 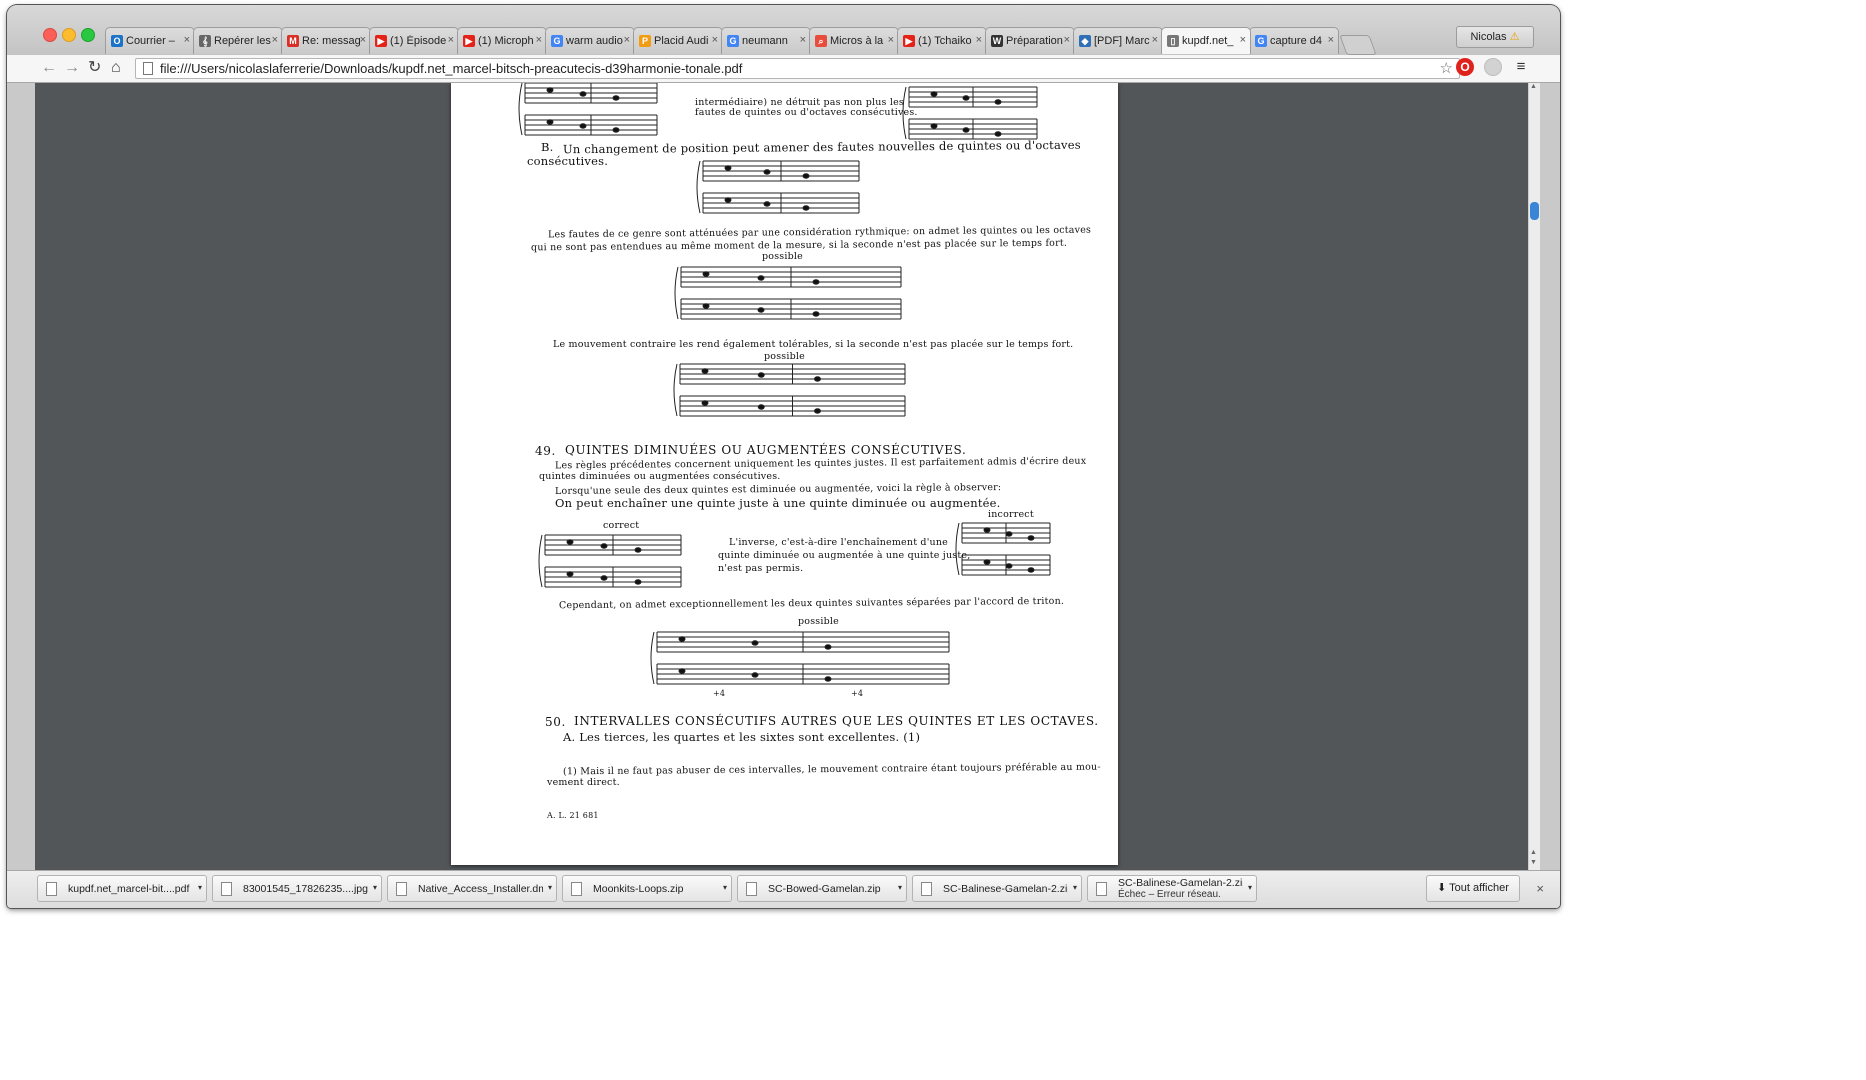 I want to click on tab-10: ▶ (1) Tchaiko ×, so click(x=942, y=40).